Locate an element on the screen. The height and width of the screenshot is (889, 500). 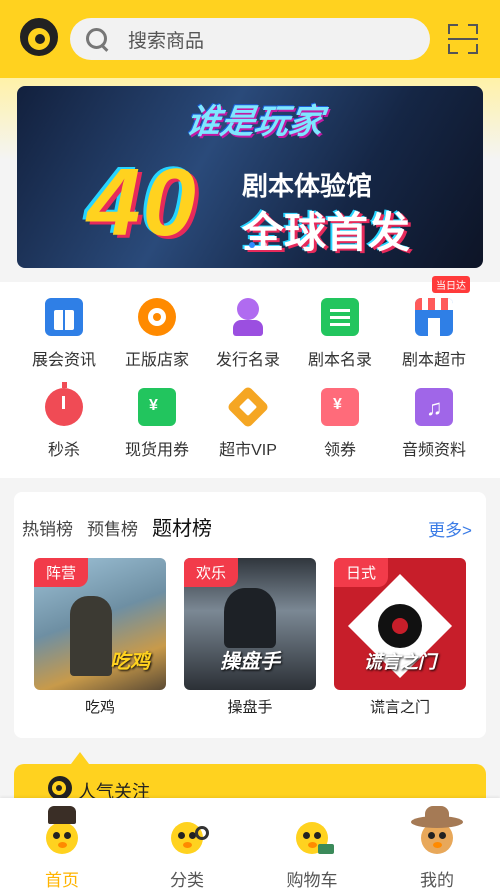
brand-logo-icon is located at coordinates (60, 788).